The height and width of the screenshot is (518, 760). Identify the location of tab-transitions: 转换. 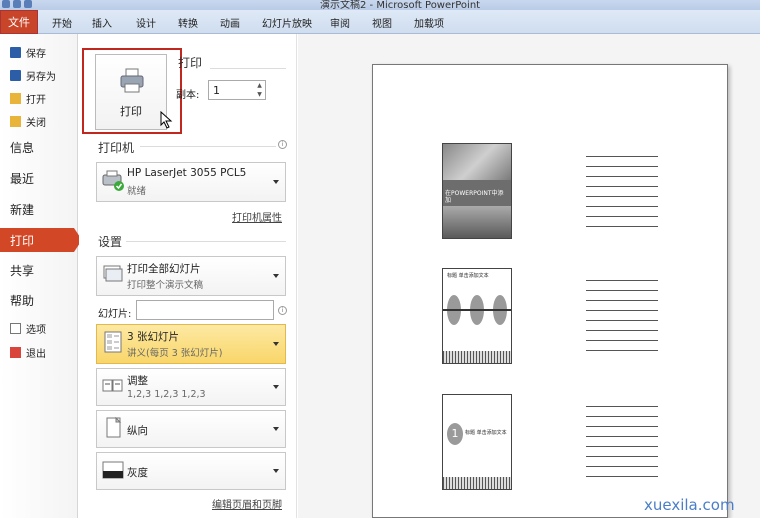
(188, 22).